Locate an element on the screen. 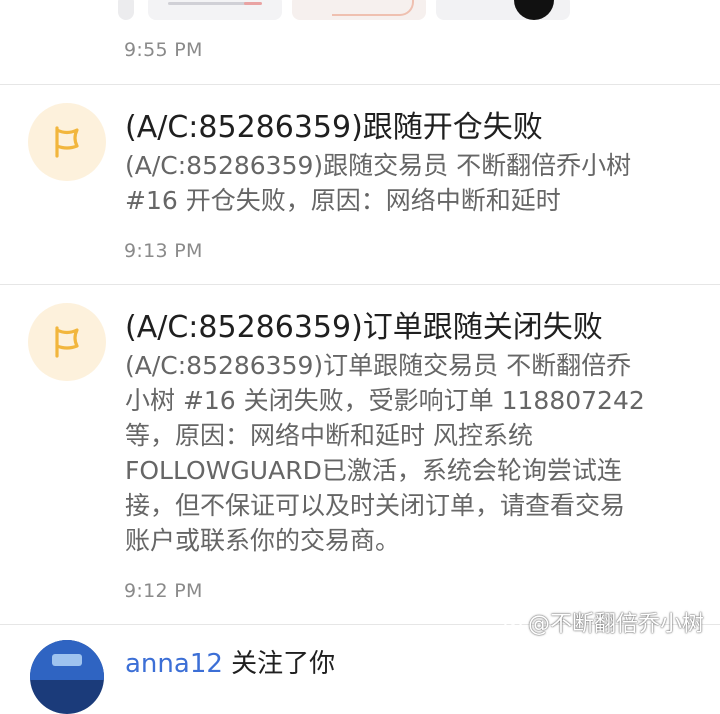 This screenshot has width=720, height=714. message-body-line: 账户或联系你的交易商。 is located at coordinates (263, 540).